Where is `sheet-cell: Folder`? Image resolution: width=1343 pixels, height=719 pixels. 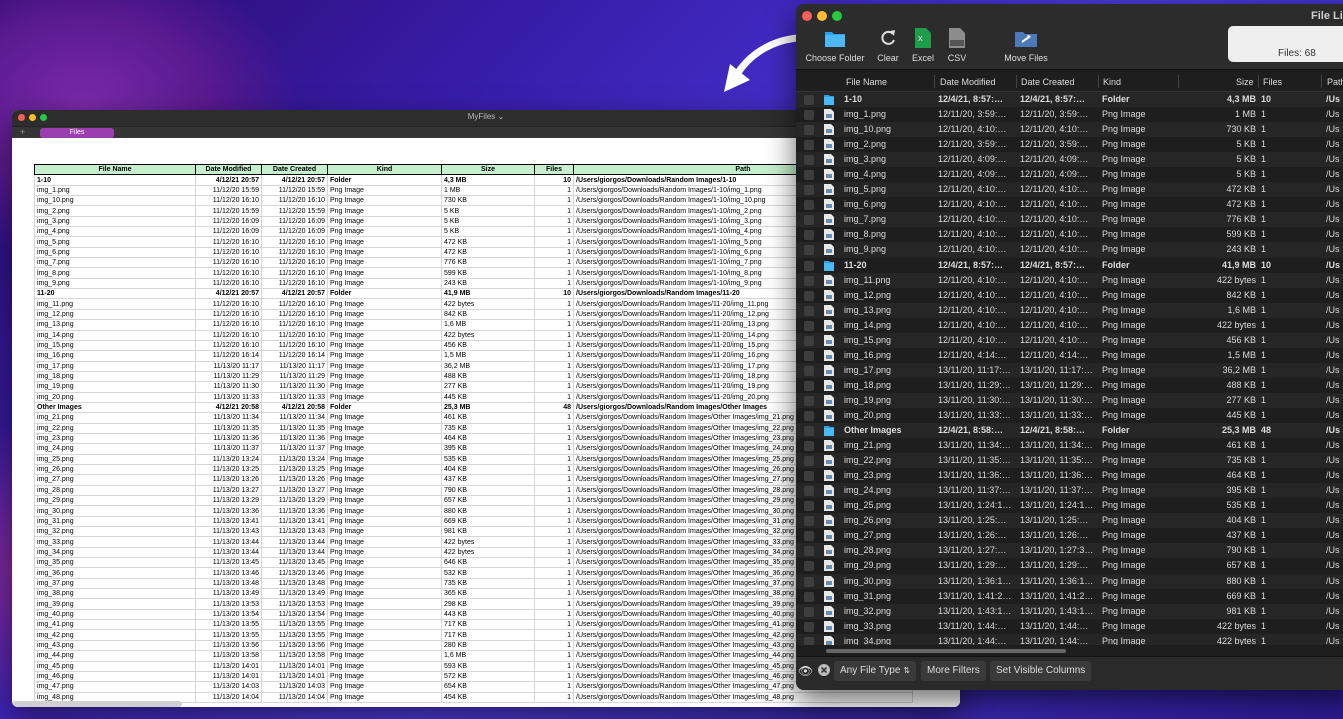
sheet-cell: Folder is located at coordinates (384, 180).